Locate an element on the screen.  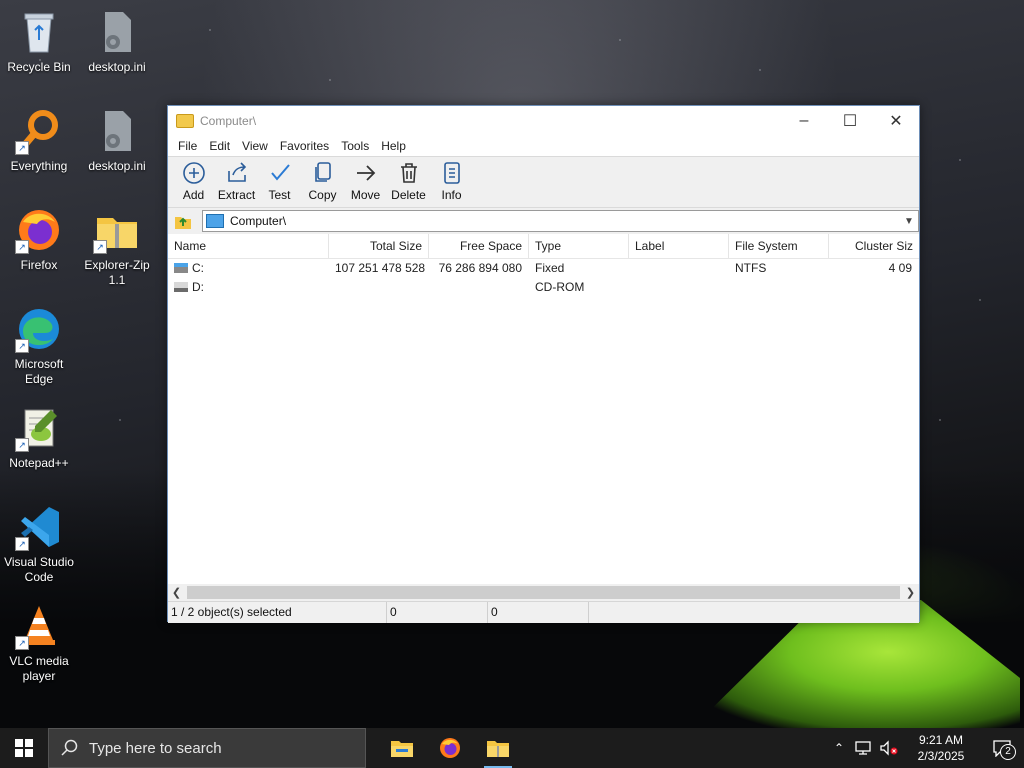
desktop-icon-explorer-zip: ↗ Explorer-Zip 1.1 is located at coordinates (117, 247).